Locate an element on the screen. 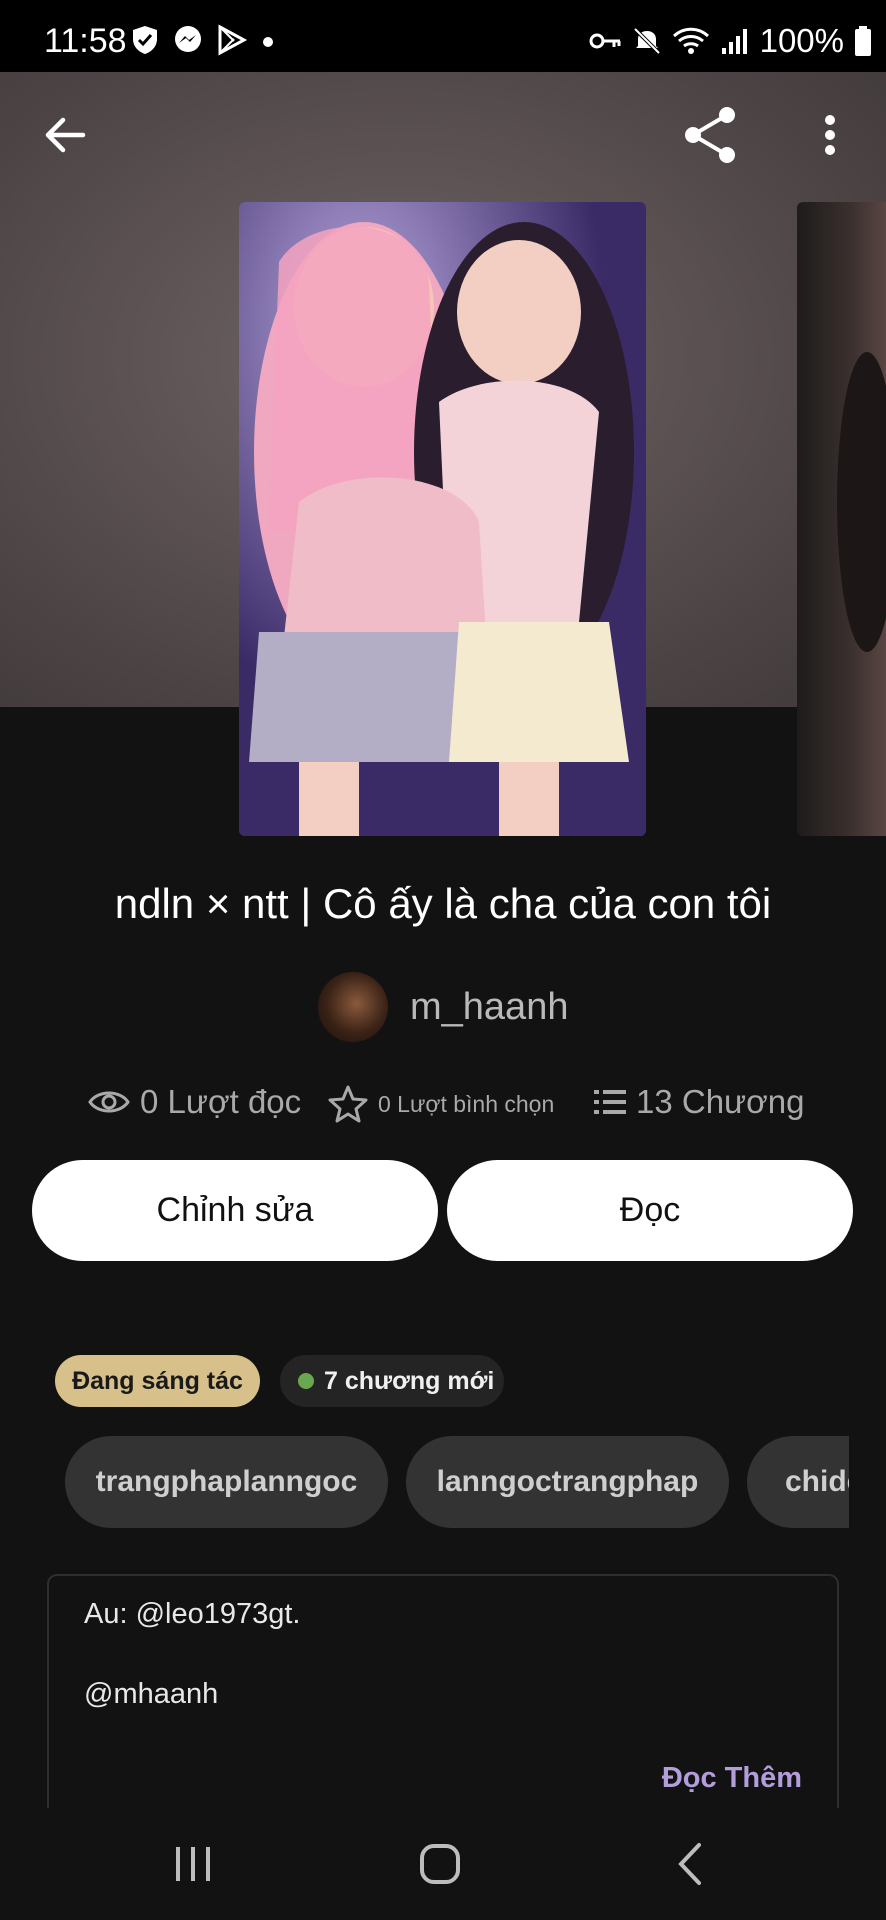 Image resolution: width=886 pixels, height=1920 pixels. read-more-link: Đọc Thêm is located at coordinates (732, 1778).